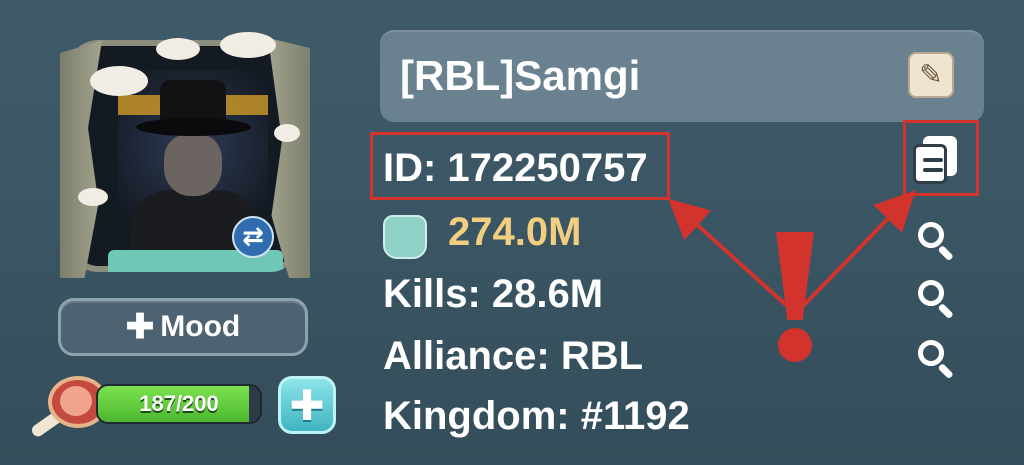  What do you see at coordinates (795, 297) in the screenshot?
I see `exclamation-icon` at bounding box center [795, 297].